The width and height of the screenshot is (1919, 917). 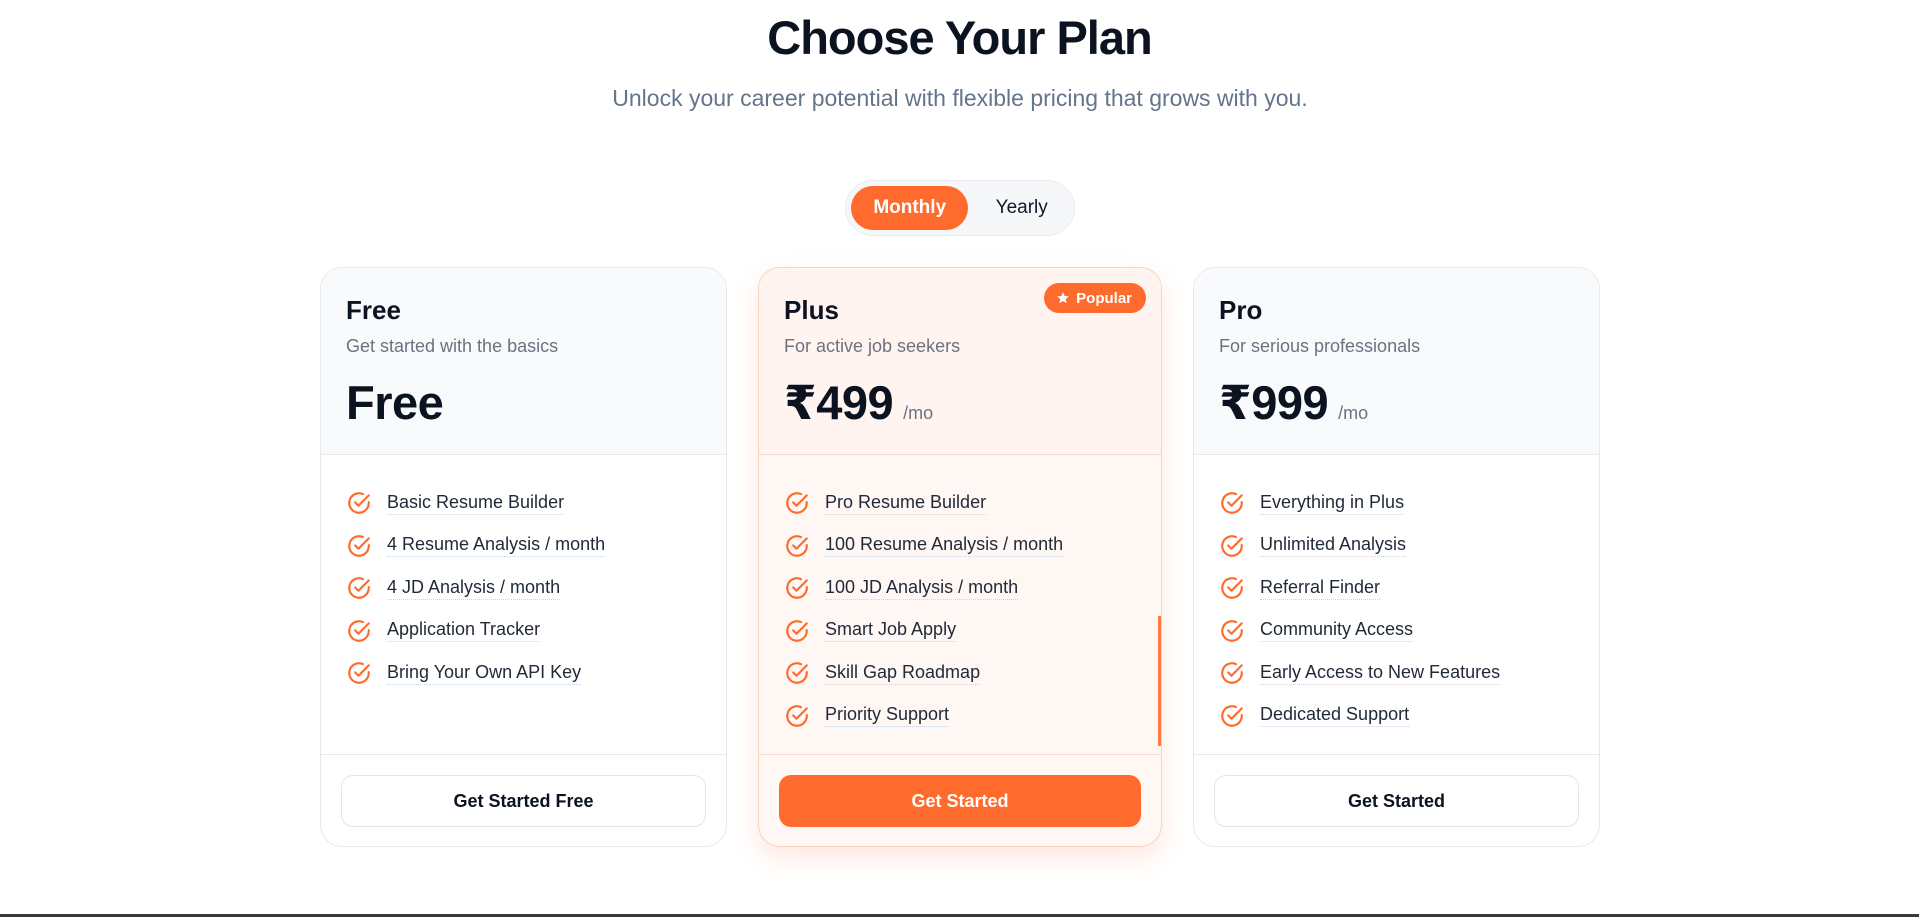 I want to click on feature-item: 4 JD Analysis / month, so click(x=526, y=588).